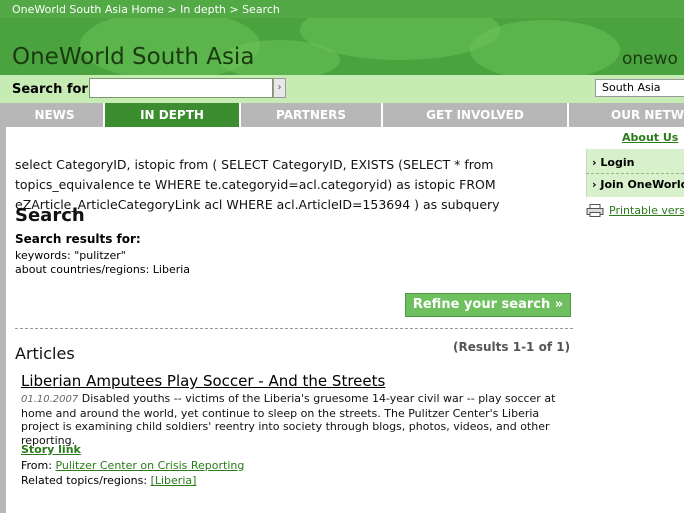 The image size is (684, 513). Describe the element at coordinates (488, 305) in the screenshot. I see `refine-search-button: Refine your search »` at that location.